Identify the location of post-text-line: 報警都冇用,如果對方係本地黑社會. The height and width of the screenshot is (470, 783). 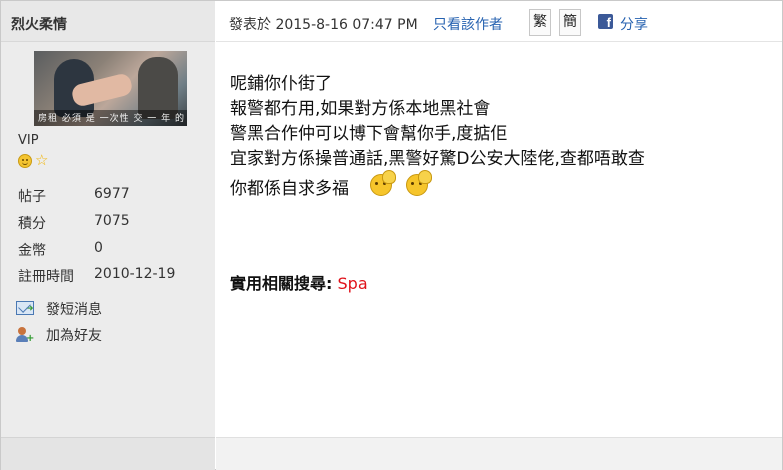
(360, 109).